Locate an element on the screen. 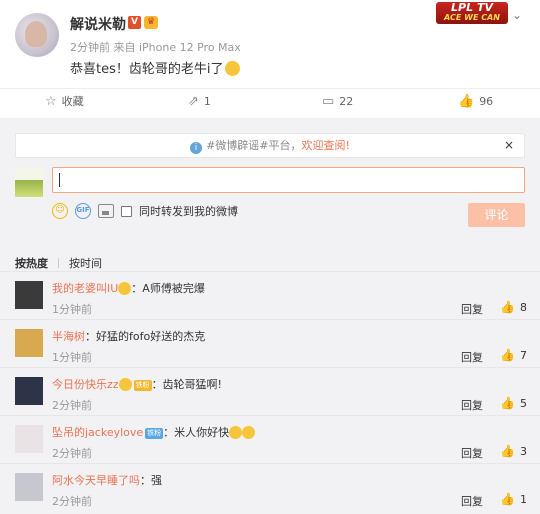  comment-button: ▭ 22 is located at coordinates (337, 101).